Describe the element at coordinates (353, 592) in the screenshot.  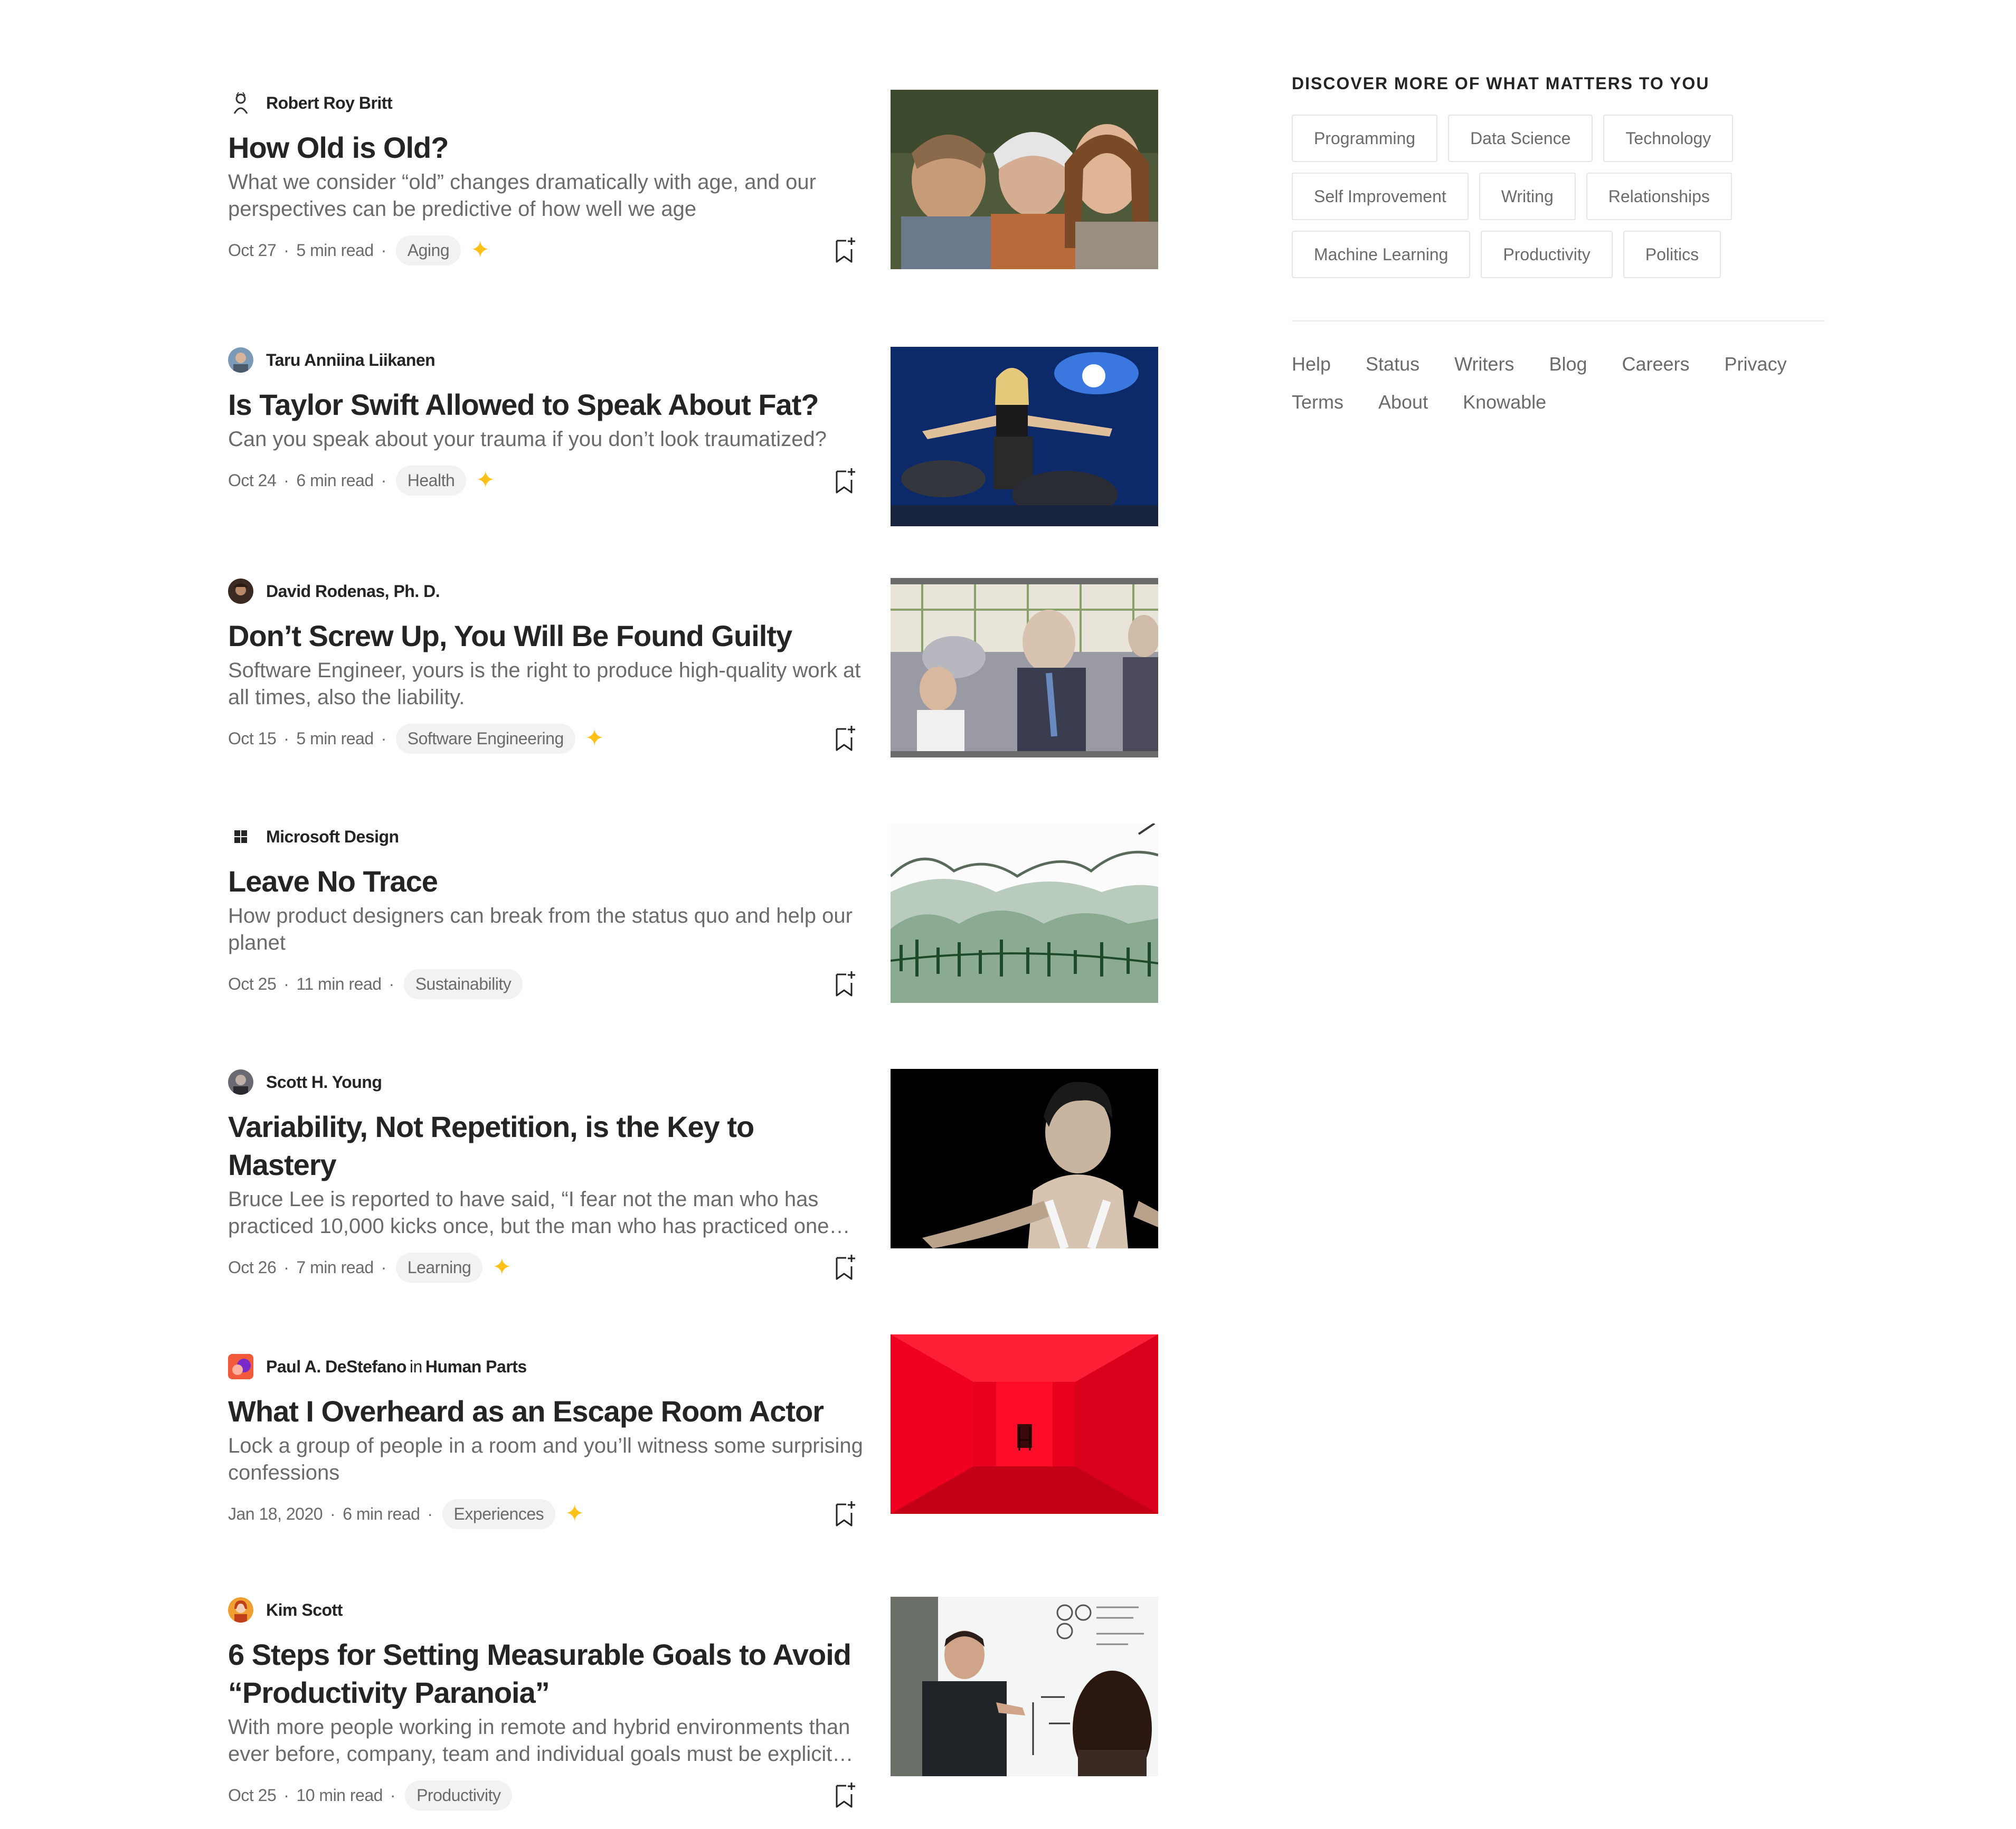
I see `author-name: David Rodenas, Ph. D.` at that location.